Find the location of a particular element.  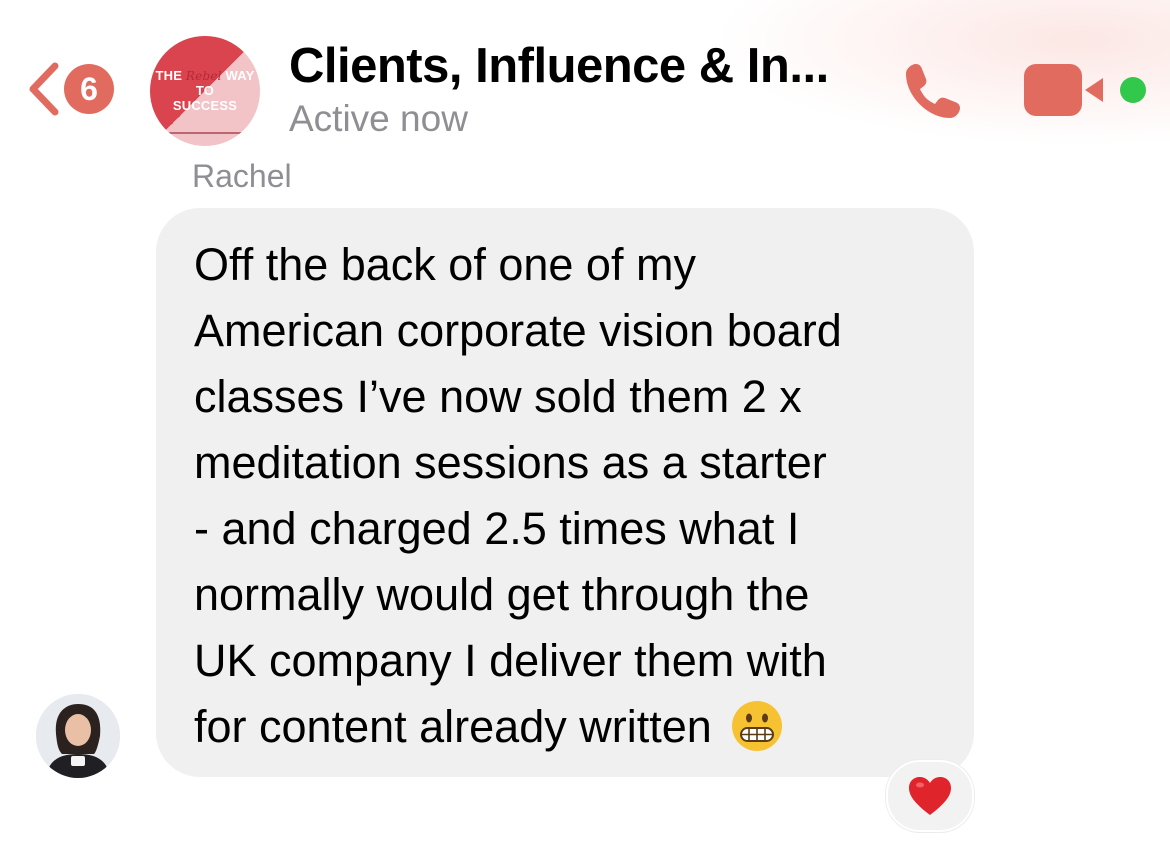

message-line: classes I’ve now sold them 2 x is located at coordinates (498, 396).